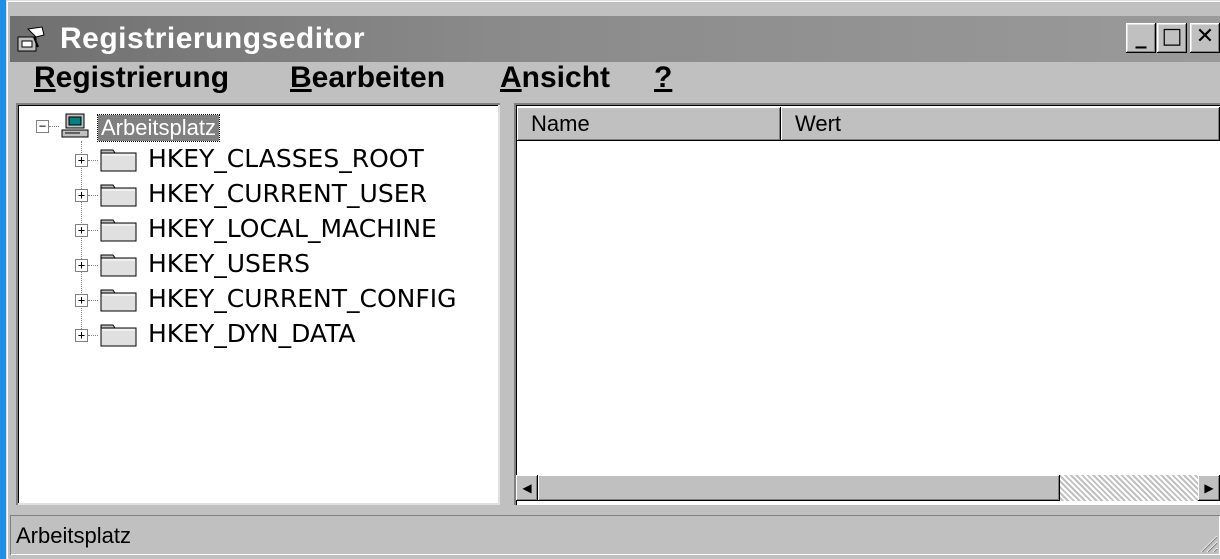 This screenshot has height=559, width=1220. I want to click on scrollbar-thumb, so click(799, 488).